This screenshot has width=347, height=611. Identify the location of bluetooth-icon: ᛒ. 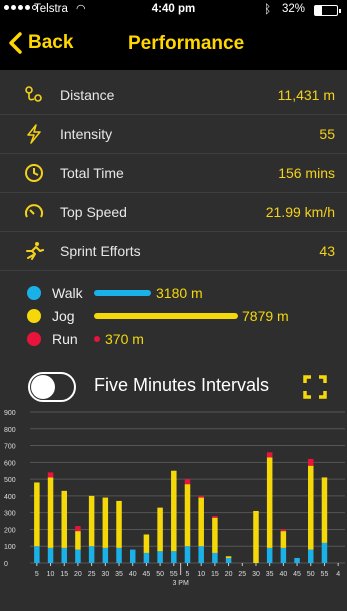
(268, 9).